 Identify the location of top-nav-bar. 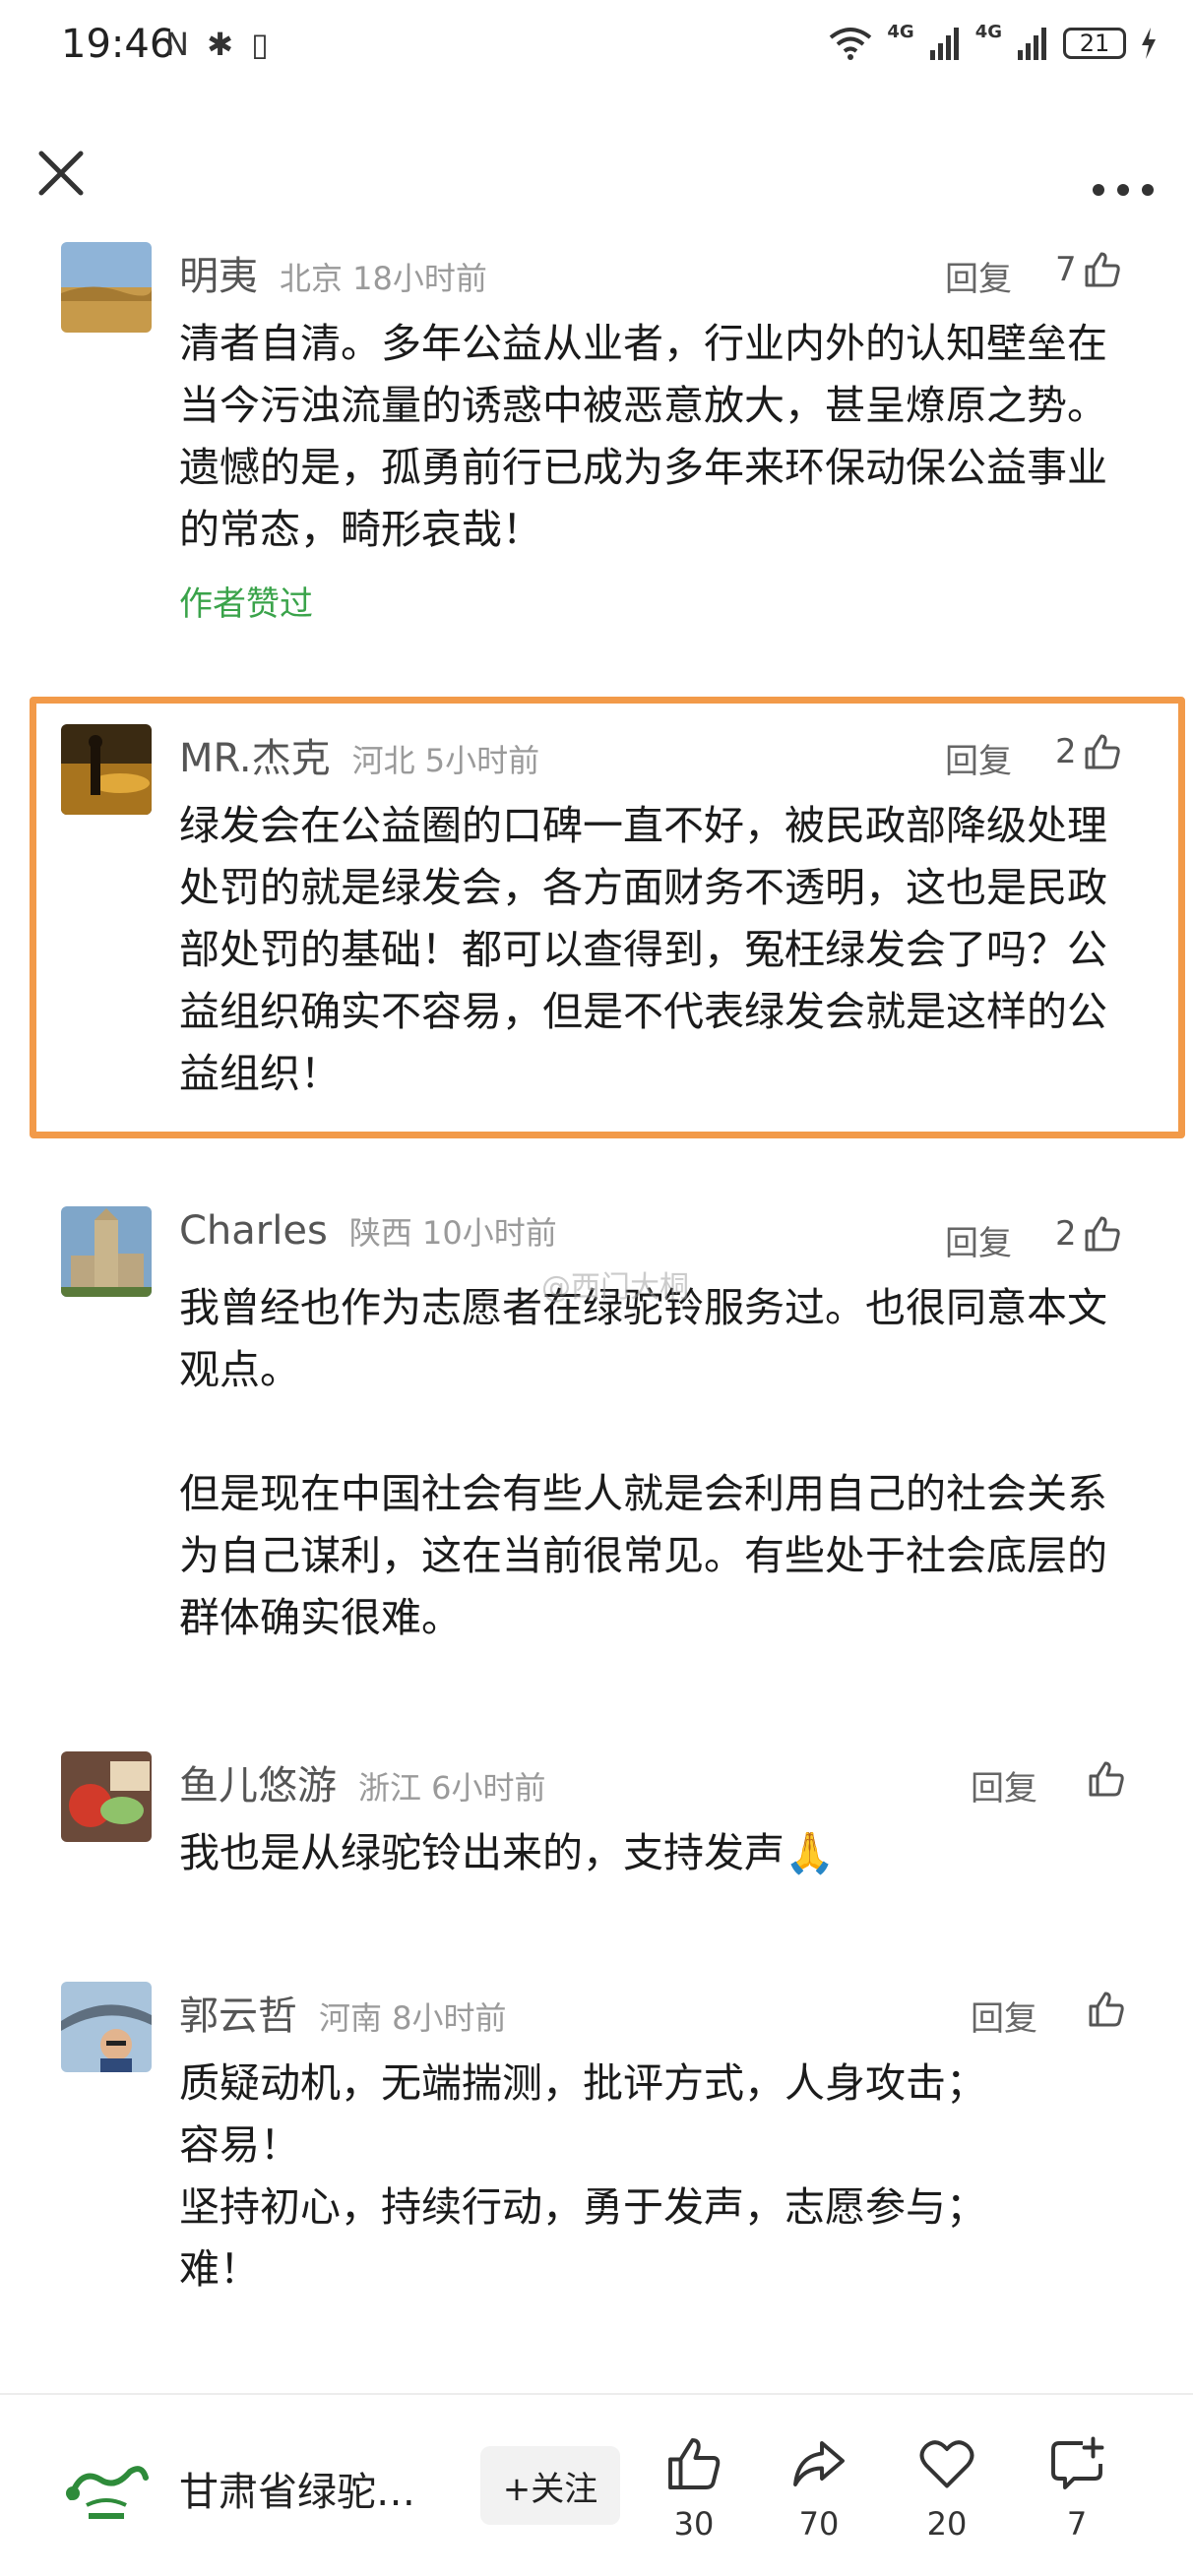
(596, 172).